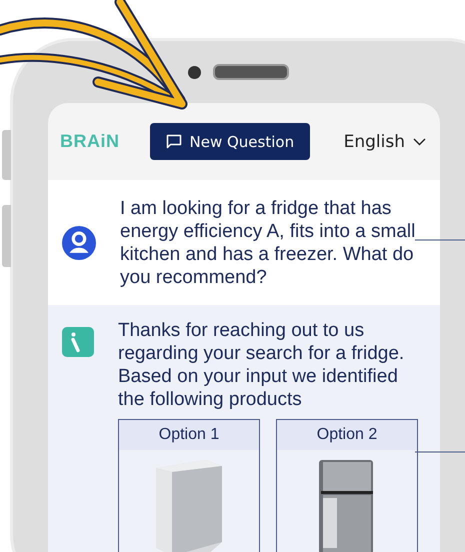 The width and height of the screenshot is (465, 552). What do you see at coordinates (189, 435) in the screenshot?
I see `option-label: Option 1` at bounding box center [189, 435].